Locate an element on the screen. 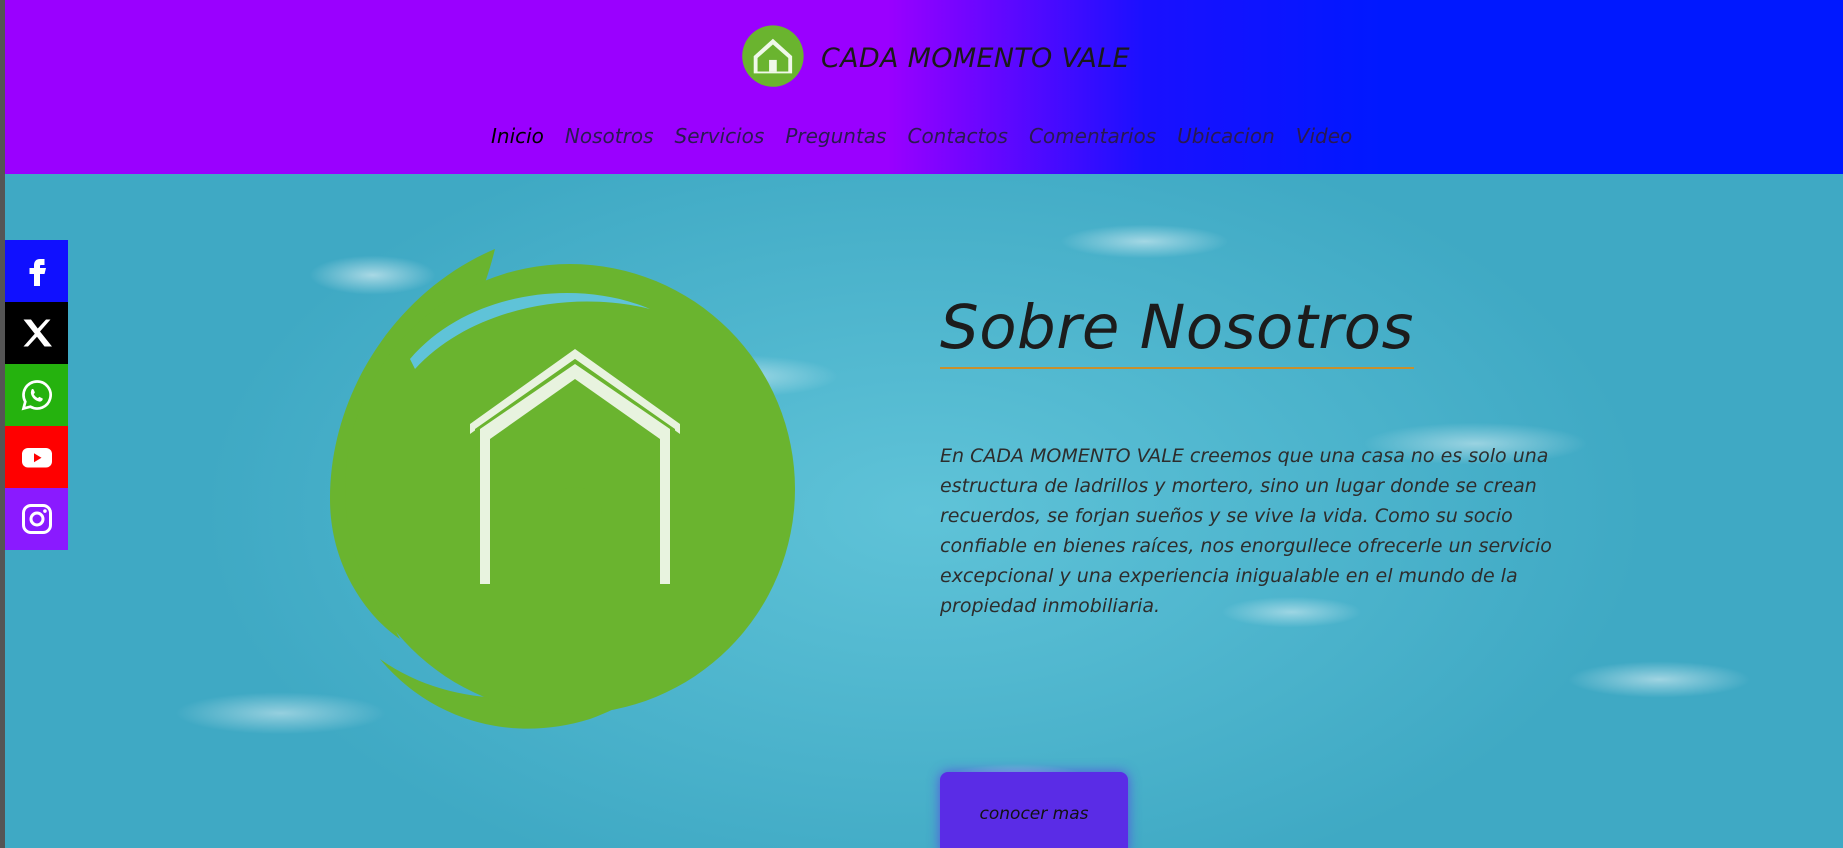 The width and height of the screenshot is (1843, 848). conocer-mas-button: conocer mas is located at coordinates (1034, 810).